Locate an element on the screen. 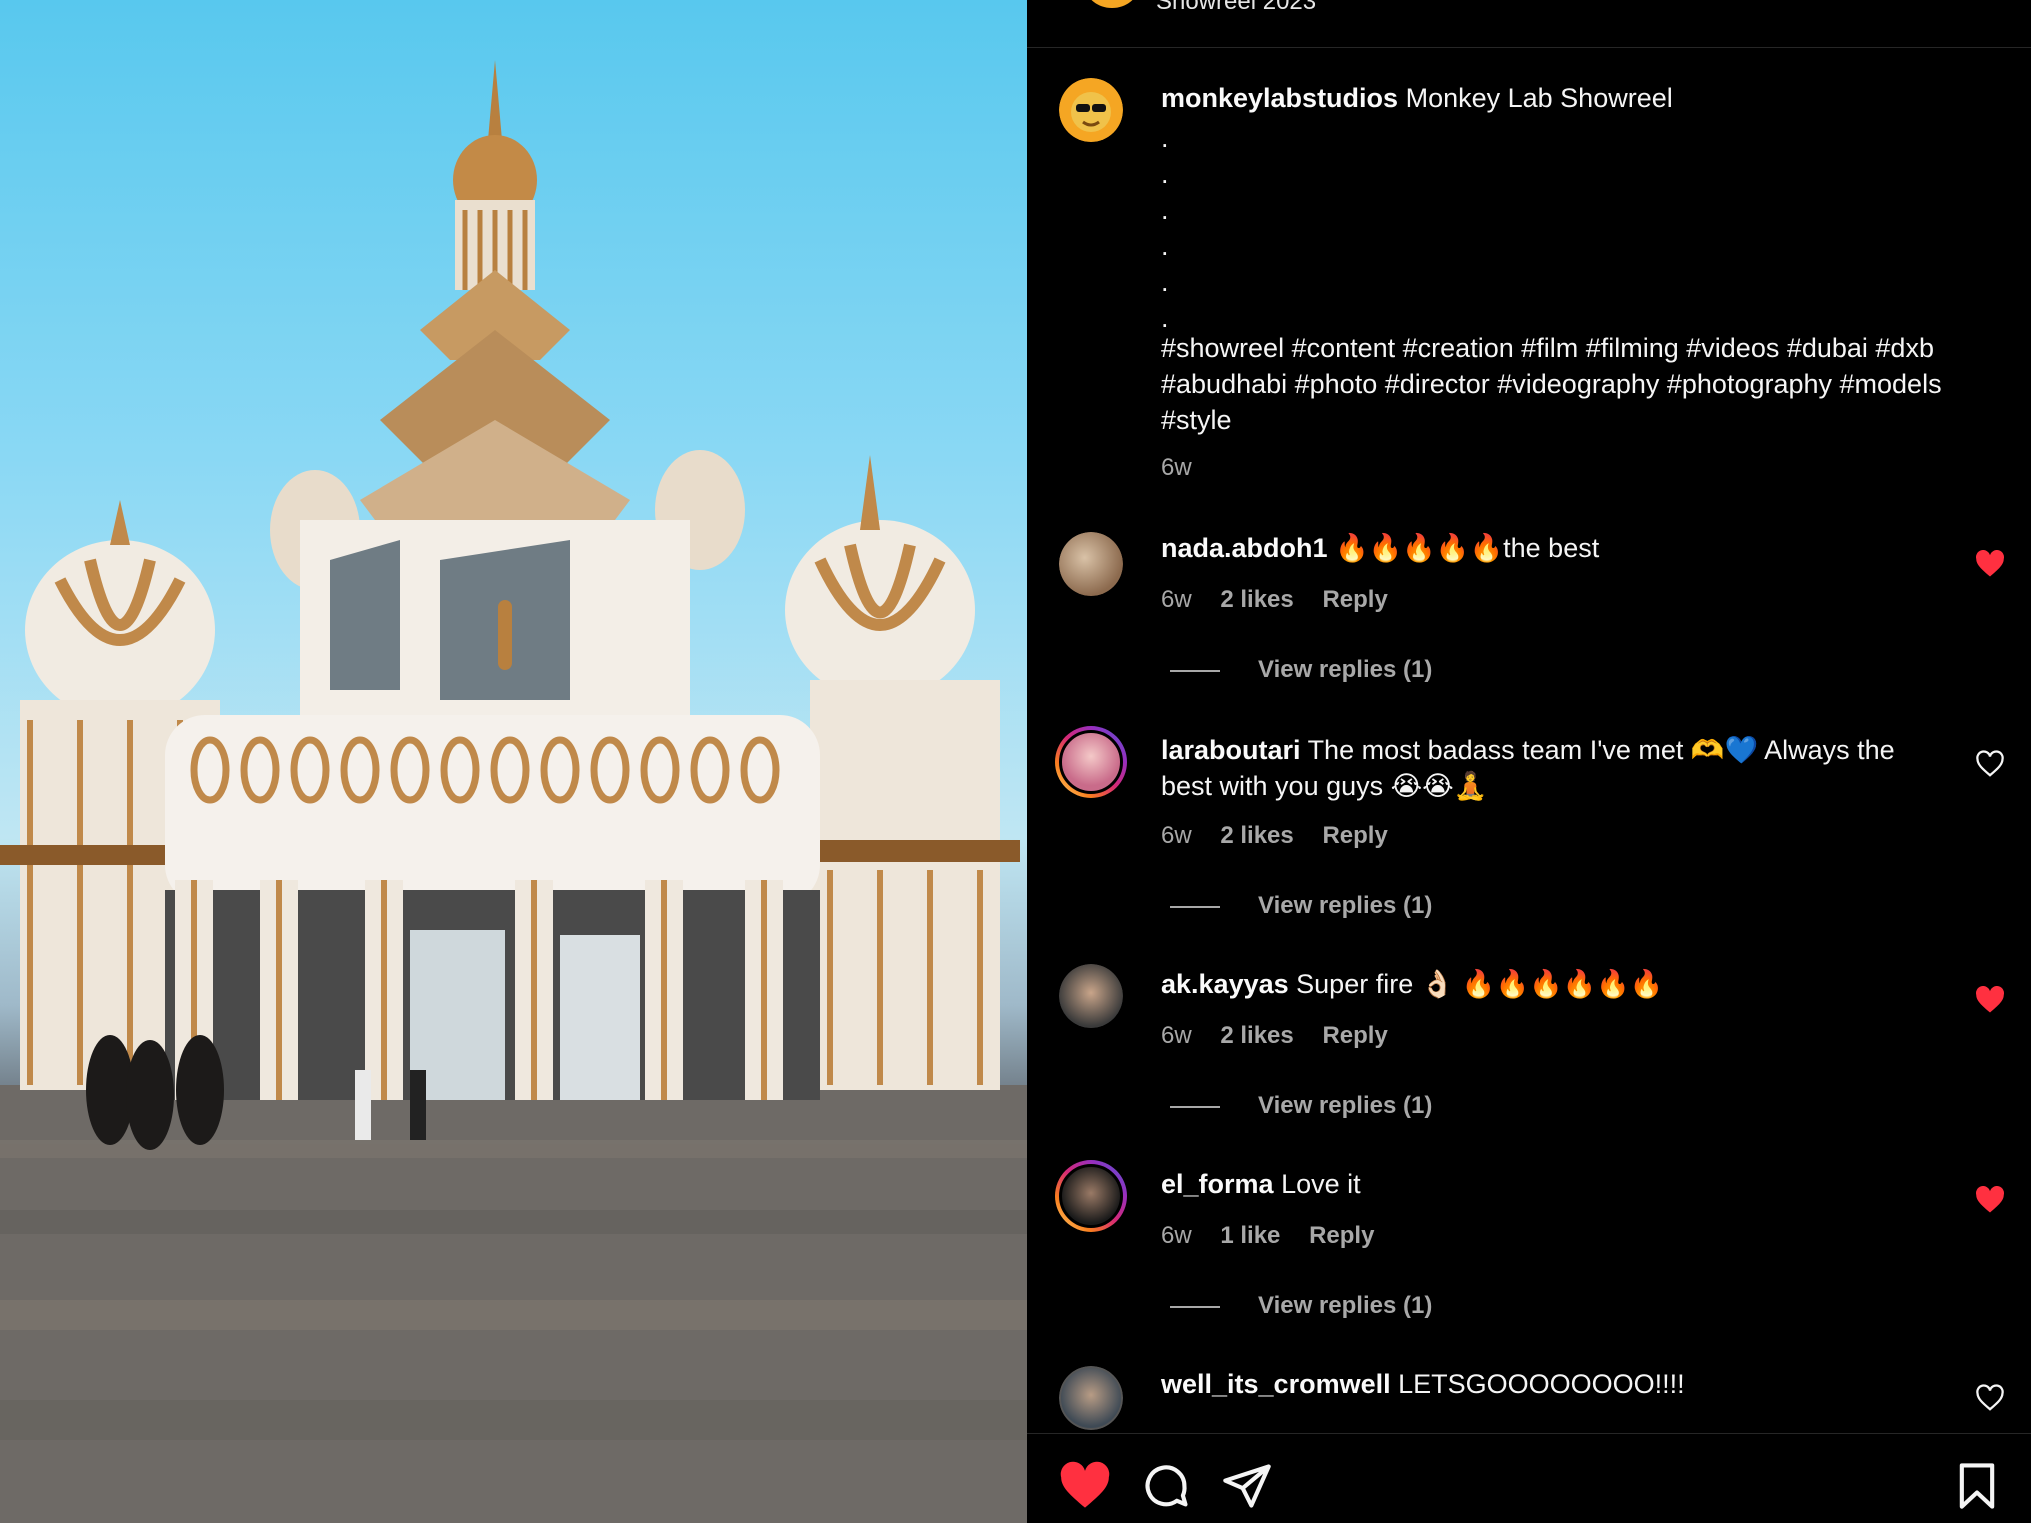 Image resolution: width=2031 pixels, height=1523 pixels. caption-text: Monkey Lab Showreel is located at coordinates (1539, 98).